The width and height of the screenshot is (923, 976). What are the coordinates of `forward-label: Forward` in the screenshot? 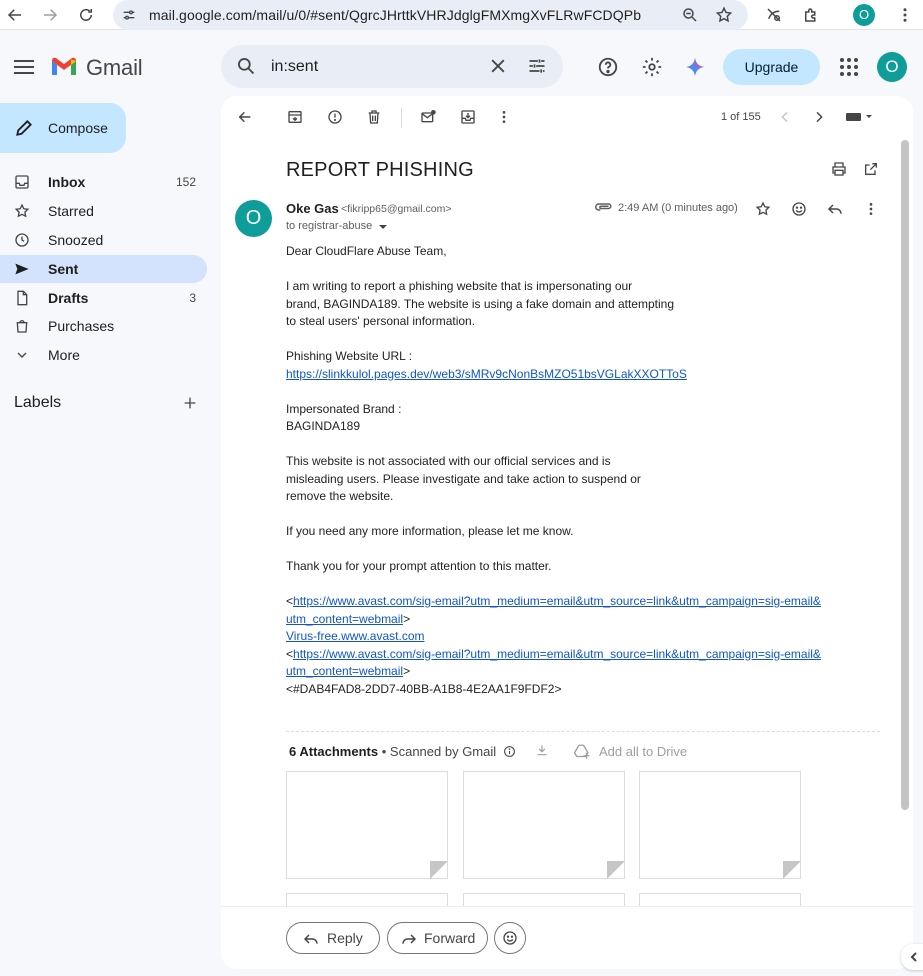 It's located at (450, 938).